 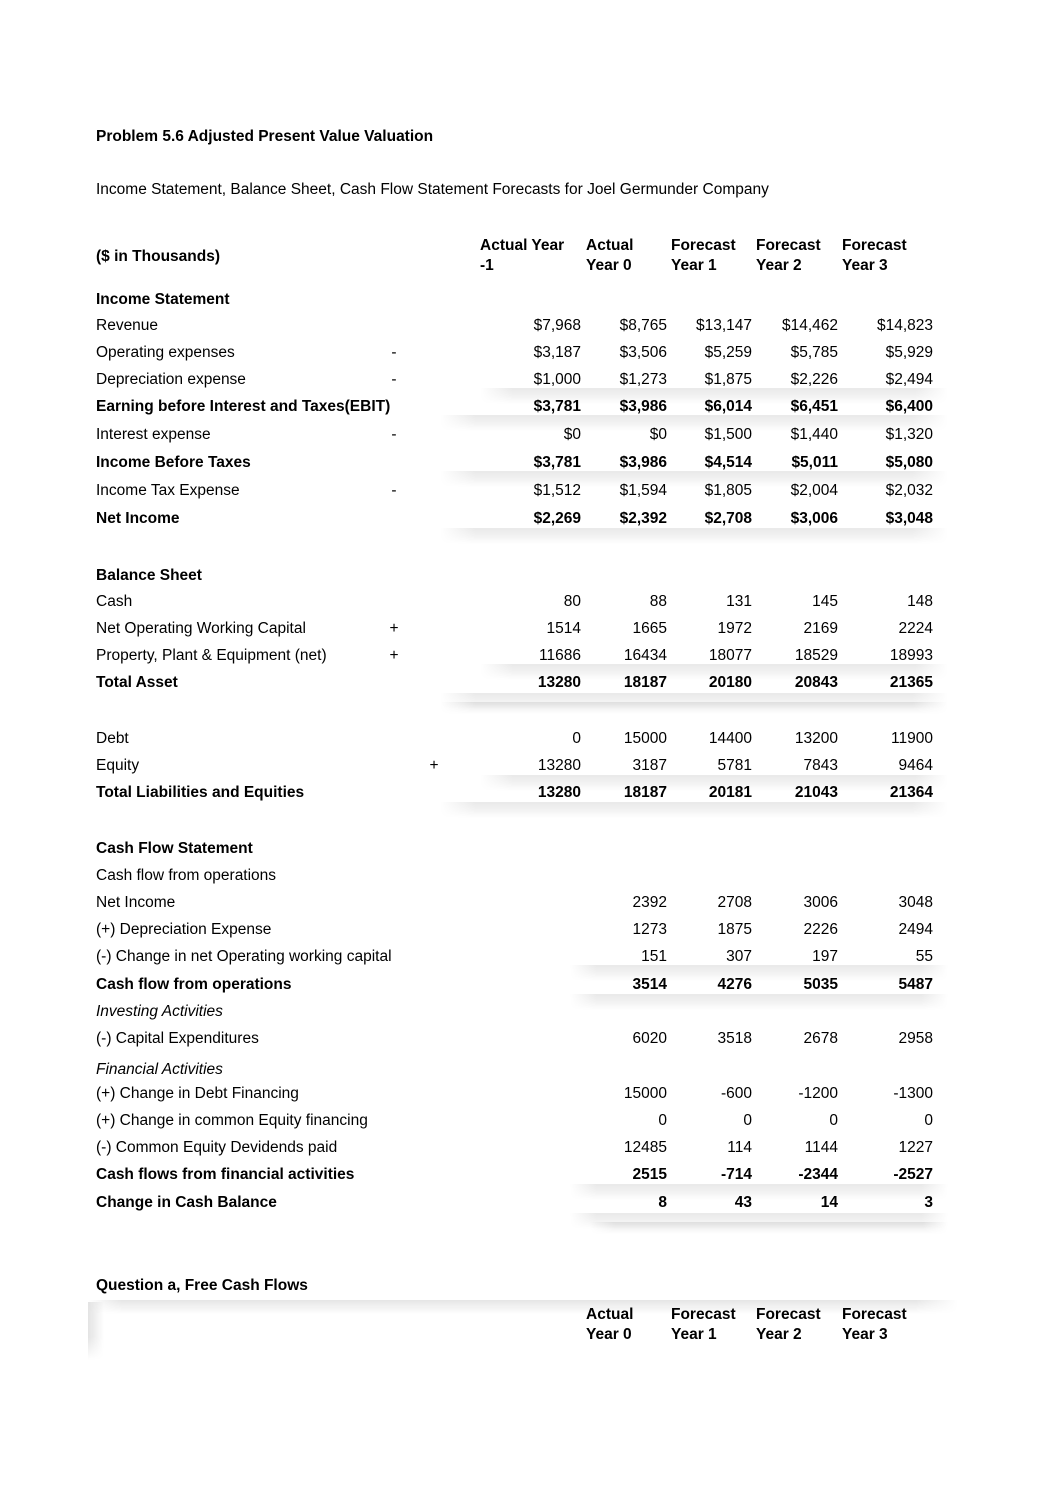 What do you see at coordinates (723, 325) in the screenshot?
I see `cell-value: $13,147` at bounding box center [723, 325].